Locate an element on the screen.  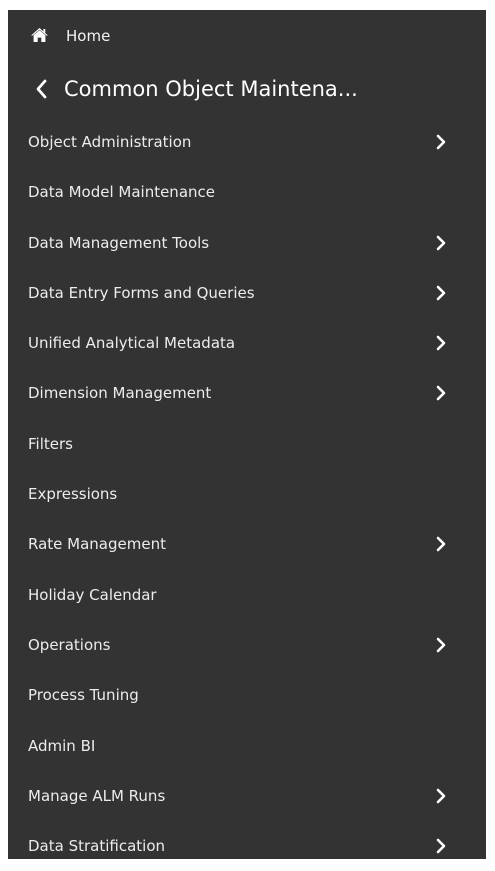
menu-item-unified-analytical-metadata: Unified Analytical Metadata is located at coordinates (247, 343).